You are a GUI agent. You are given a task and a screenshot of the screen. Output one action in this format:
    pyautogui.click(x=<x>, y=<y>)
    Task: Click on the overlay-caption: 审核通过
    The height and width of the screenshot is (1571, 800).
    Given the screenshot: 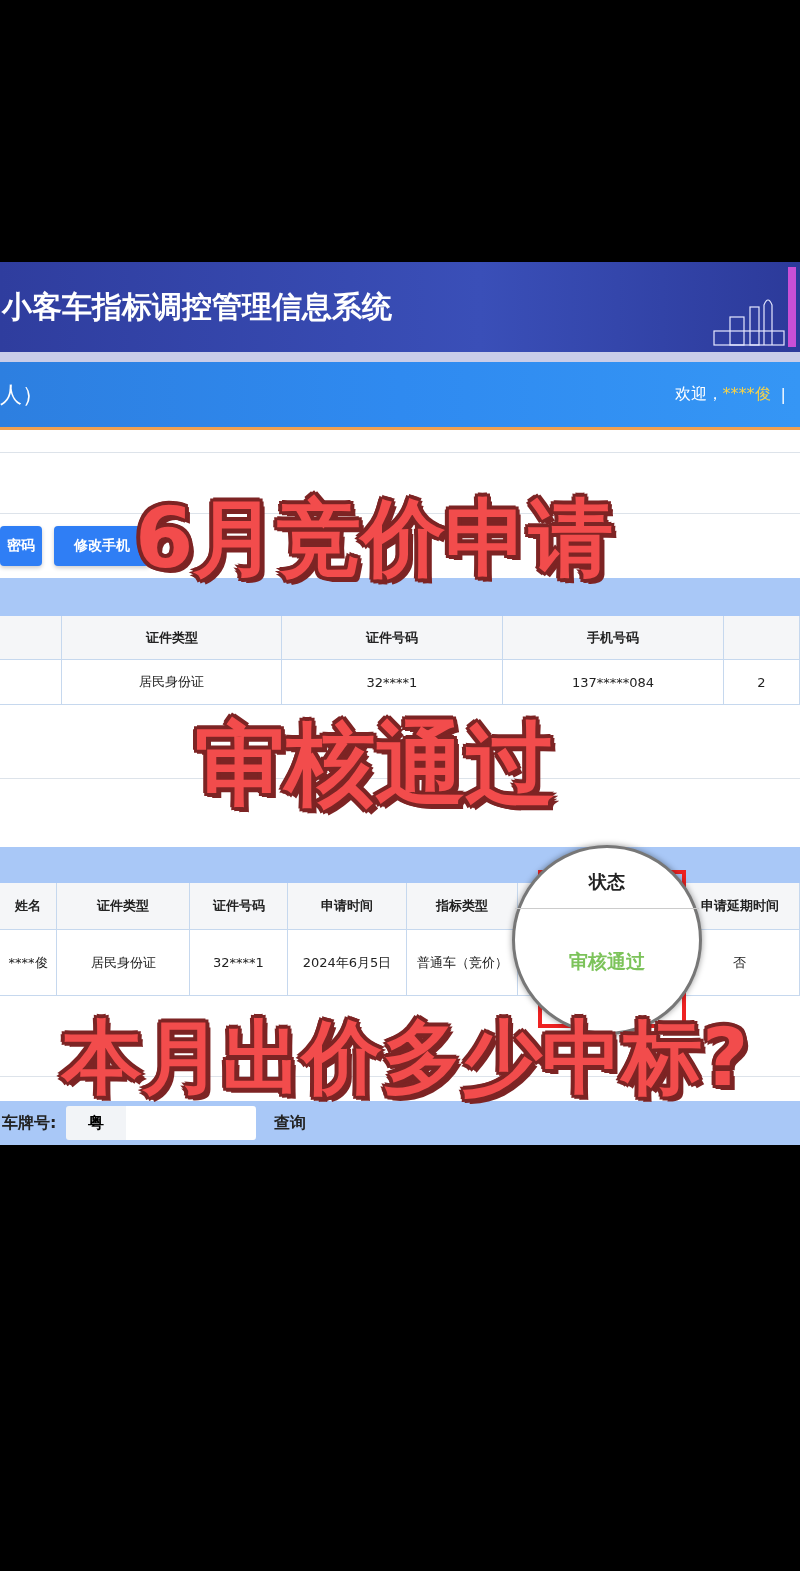 What is the action you would take?
    pyautogui.click(x=375, y=763)
    